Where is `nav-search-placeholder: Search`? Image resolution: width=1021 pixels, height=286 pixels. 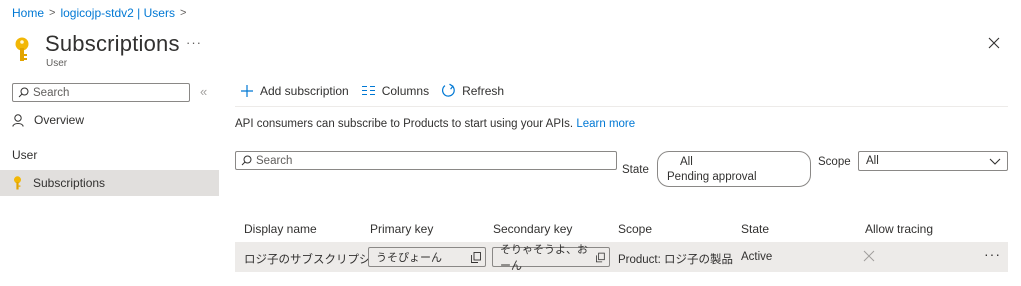
nav-search-placeholder: Search is located at coordinates (51, 92).